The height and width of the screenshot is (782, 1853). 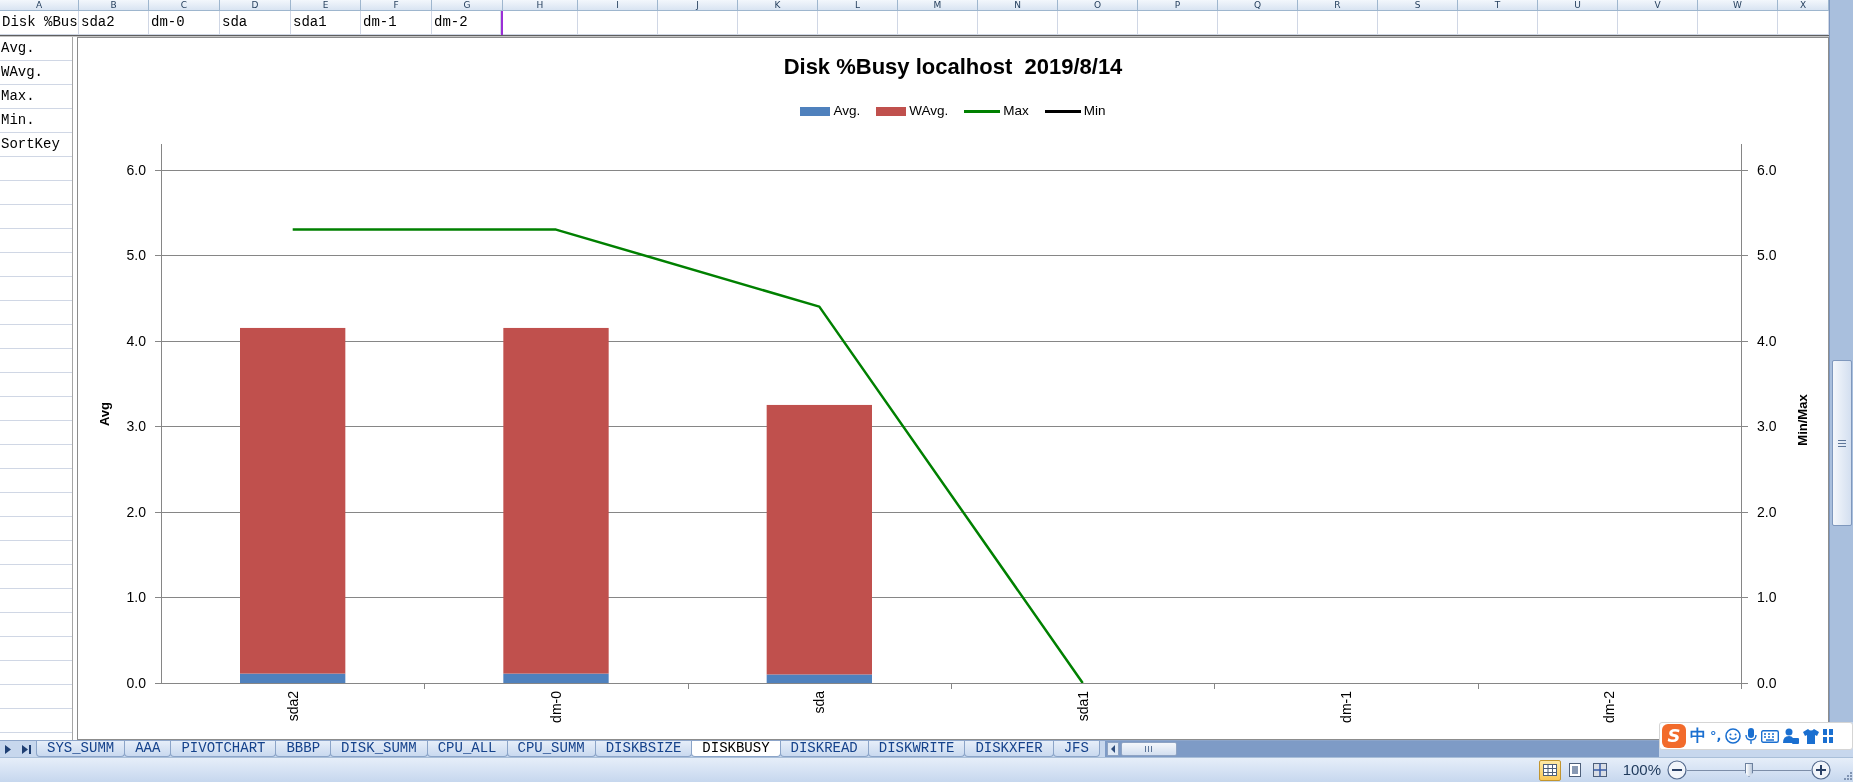 What do you see at coordinates (1082, 706) in the screenshot?
I see `category-label: sda1` at bounding box center [1082, 706].